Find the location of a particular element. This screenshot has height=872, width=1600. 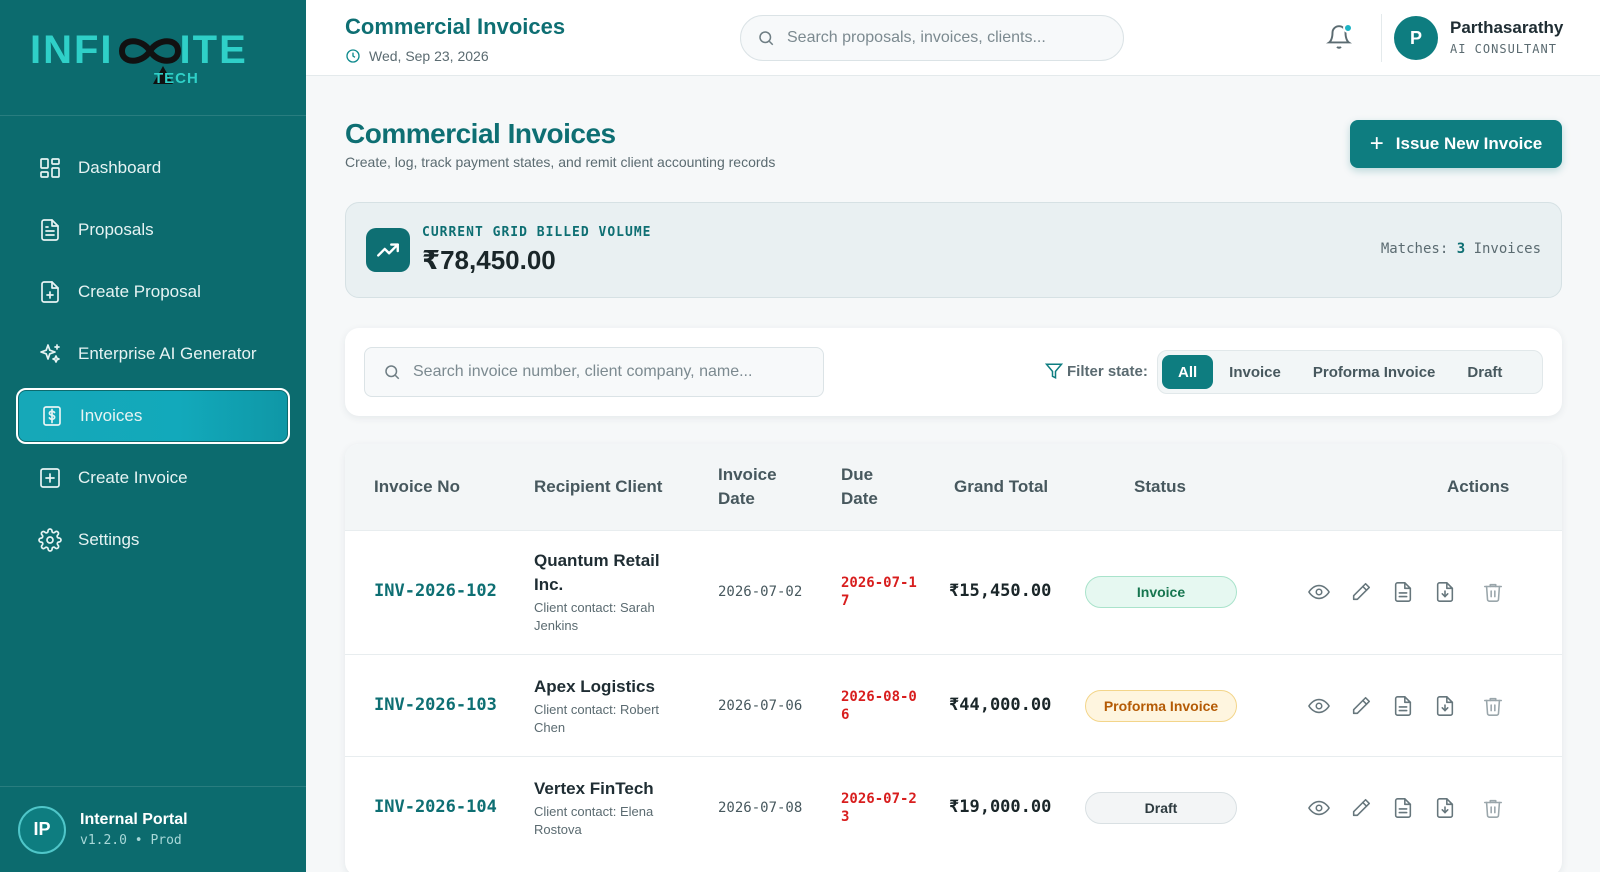

notifications-button is located at coordinates (1339, 36).